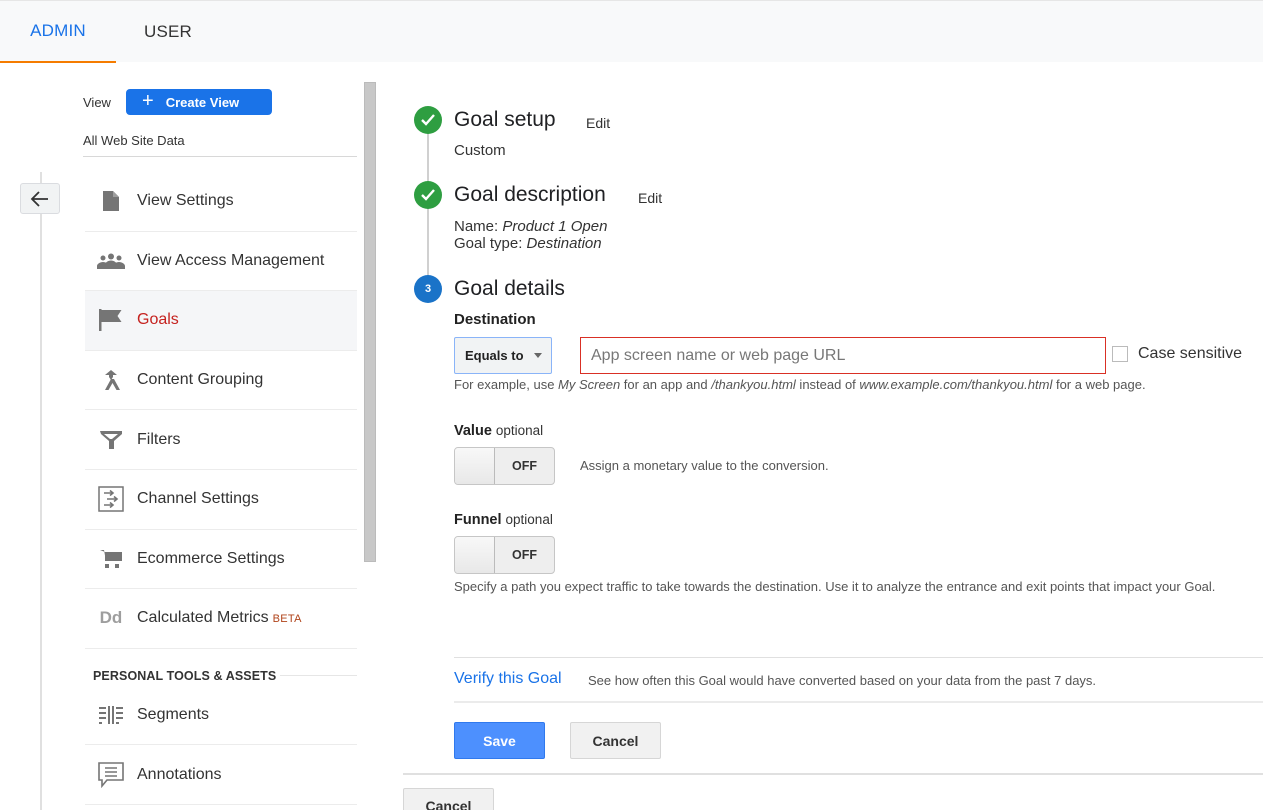 This screenshot has height=810, width=1263. I want to click on sidebar-scrollbar, so click(370, 322).